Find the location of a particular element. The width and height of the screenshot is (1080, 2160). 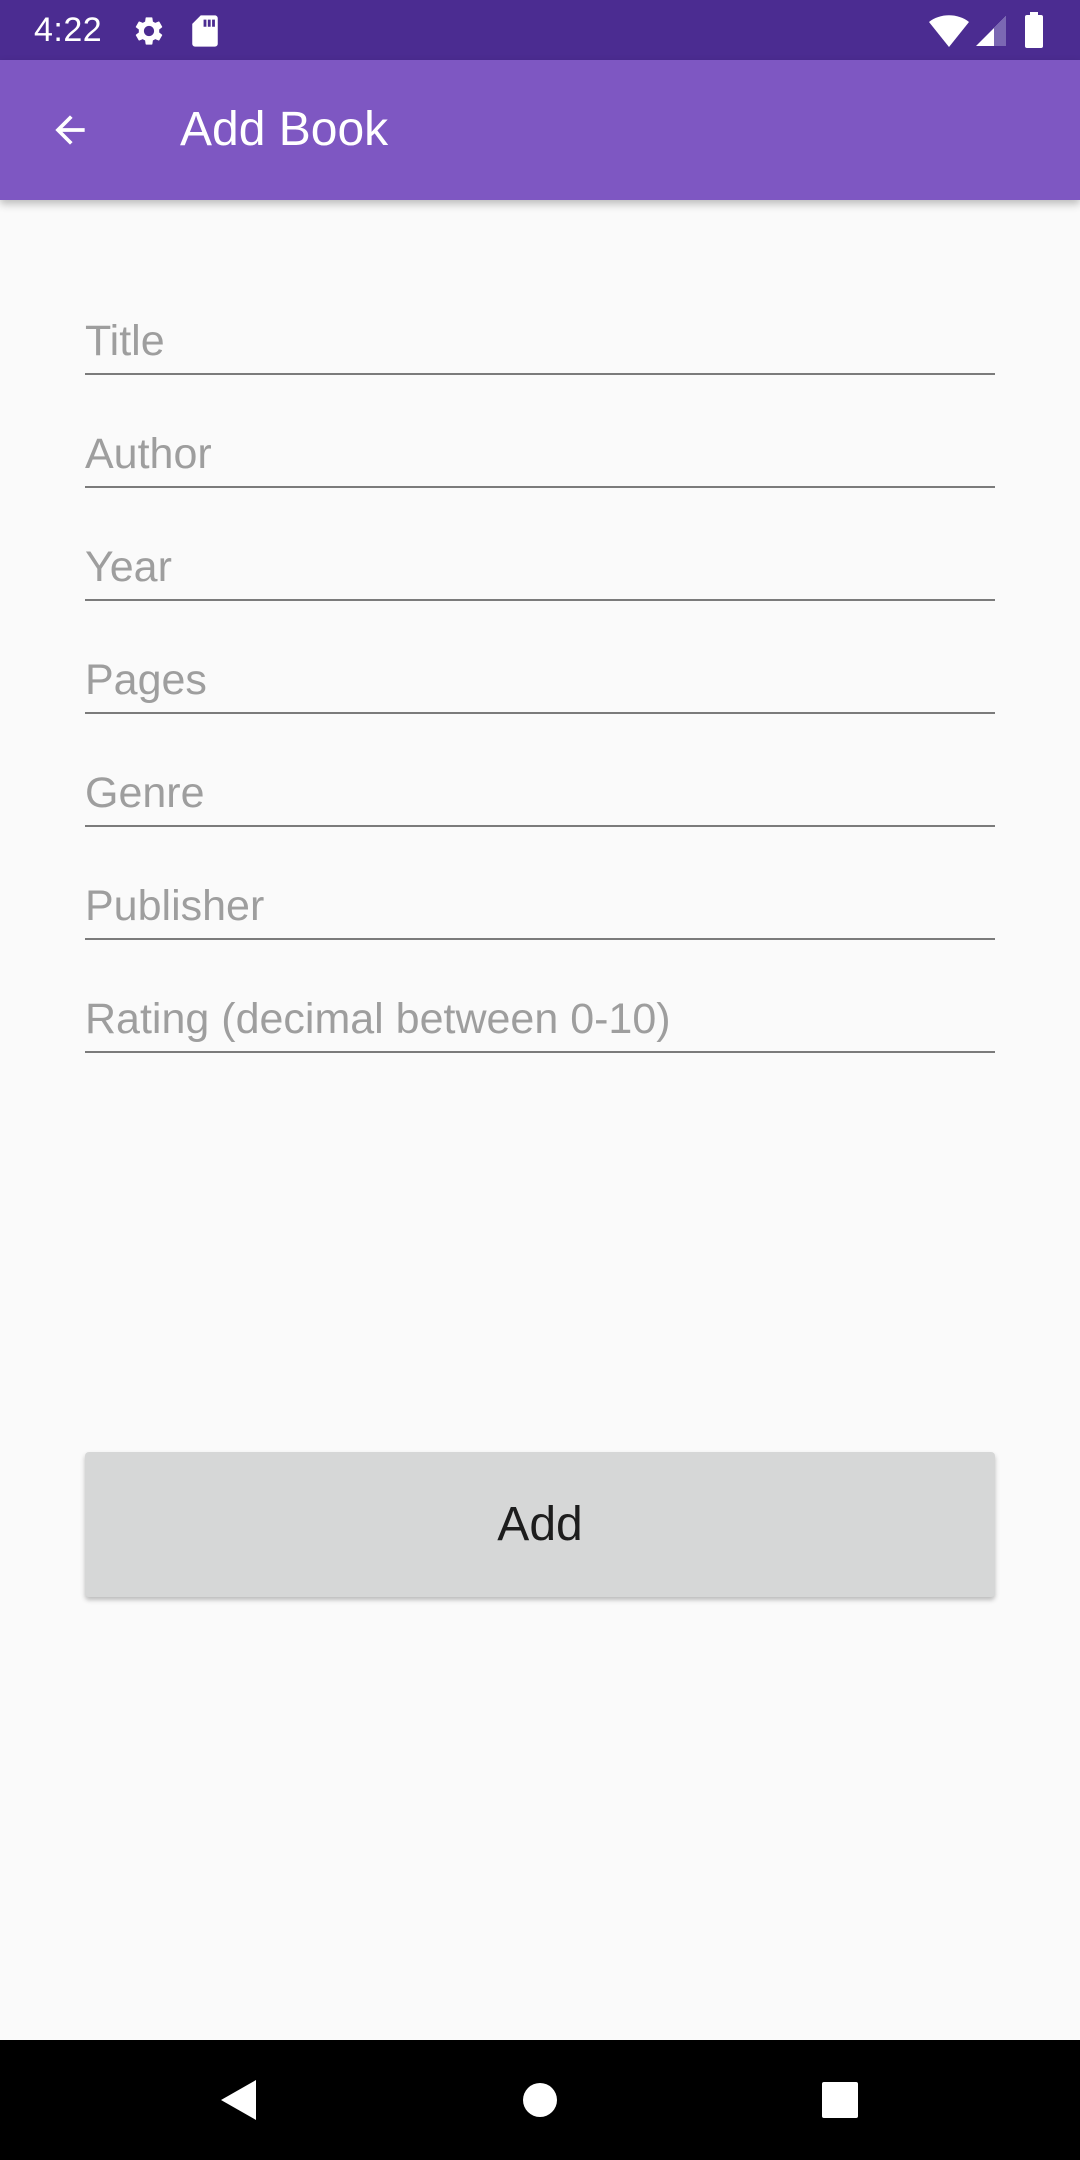

title-input is located at coordinates (540, 337).